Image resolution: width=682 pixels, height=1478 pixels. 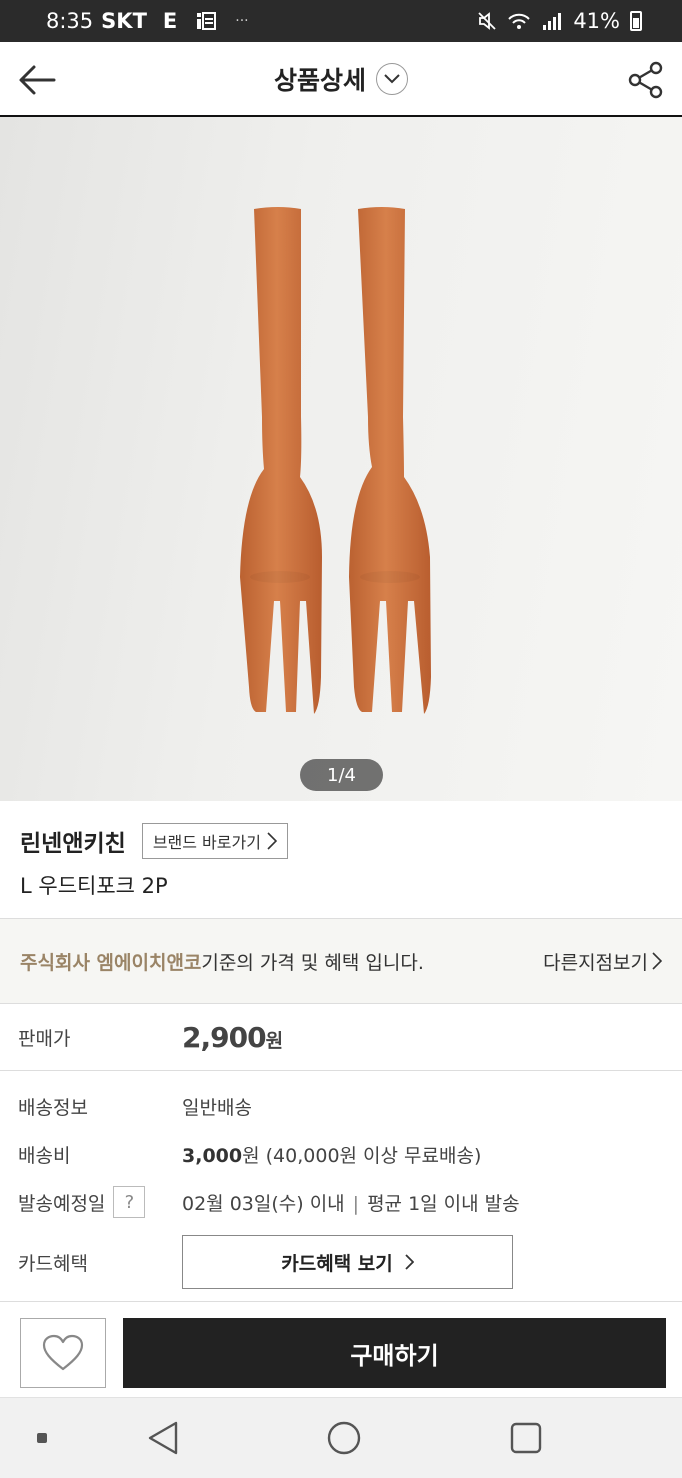 I want to click on app-notification-icon, so click(x=207, y=21).